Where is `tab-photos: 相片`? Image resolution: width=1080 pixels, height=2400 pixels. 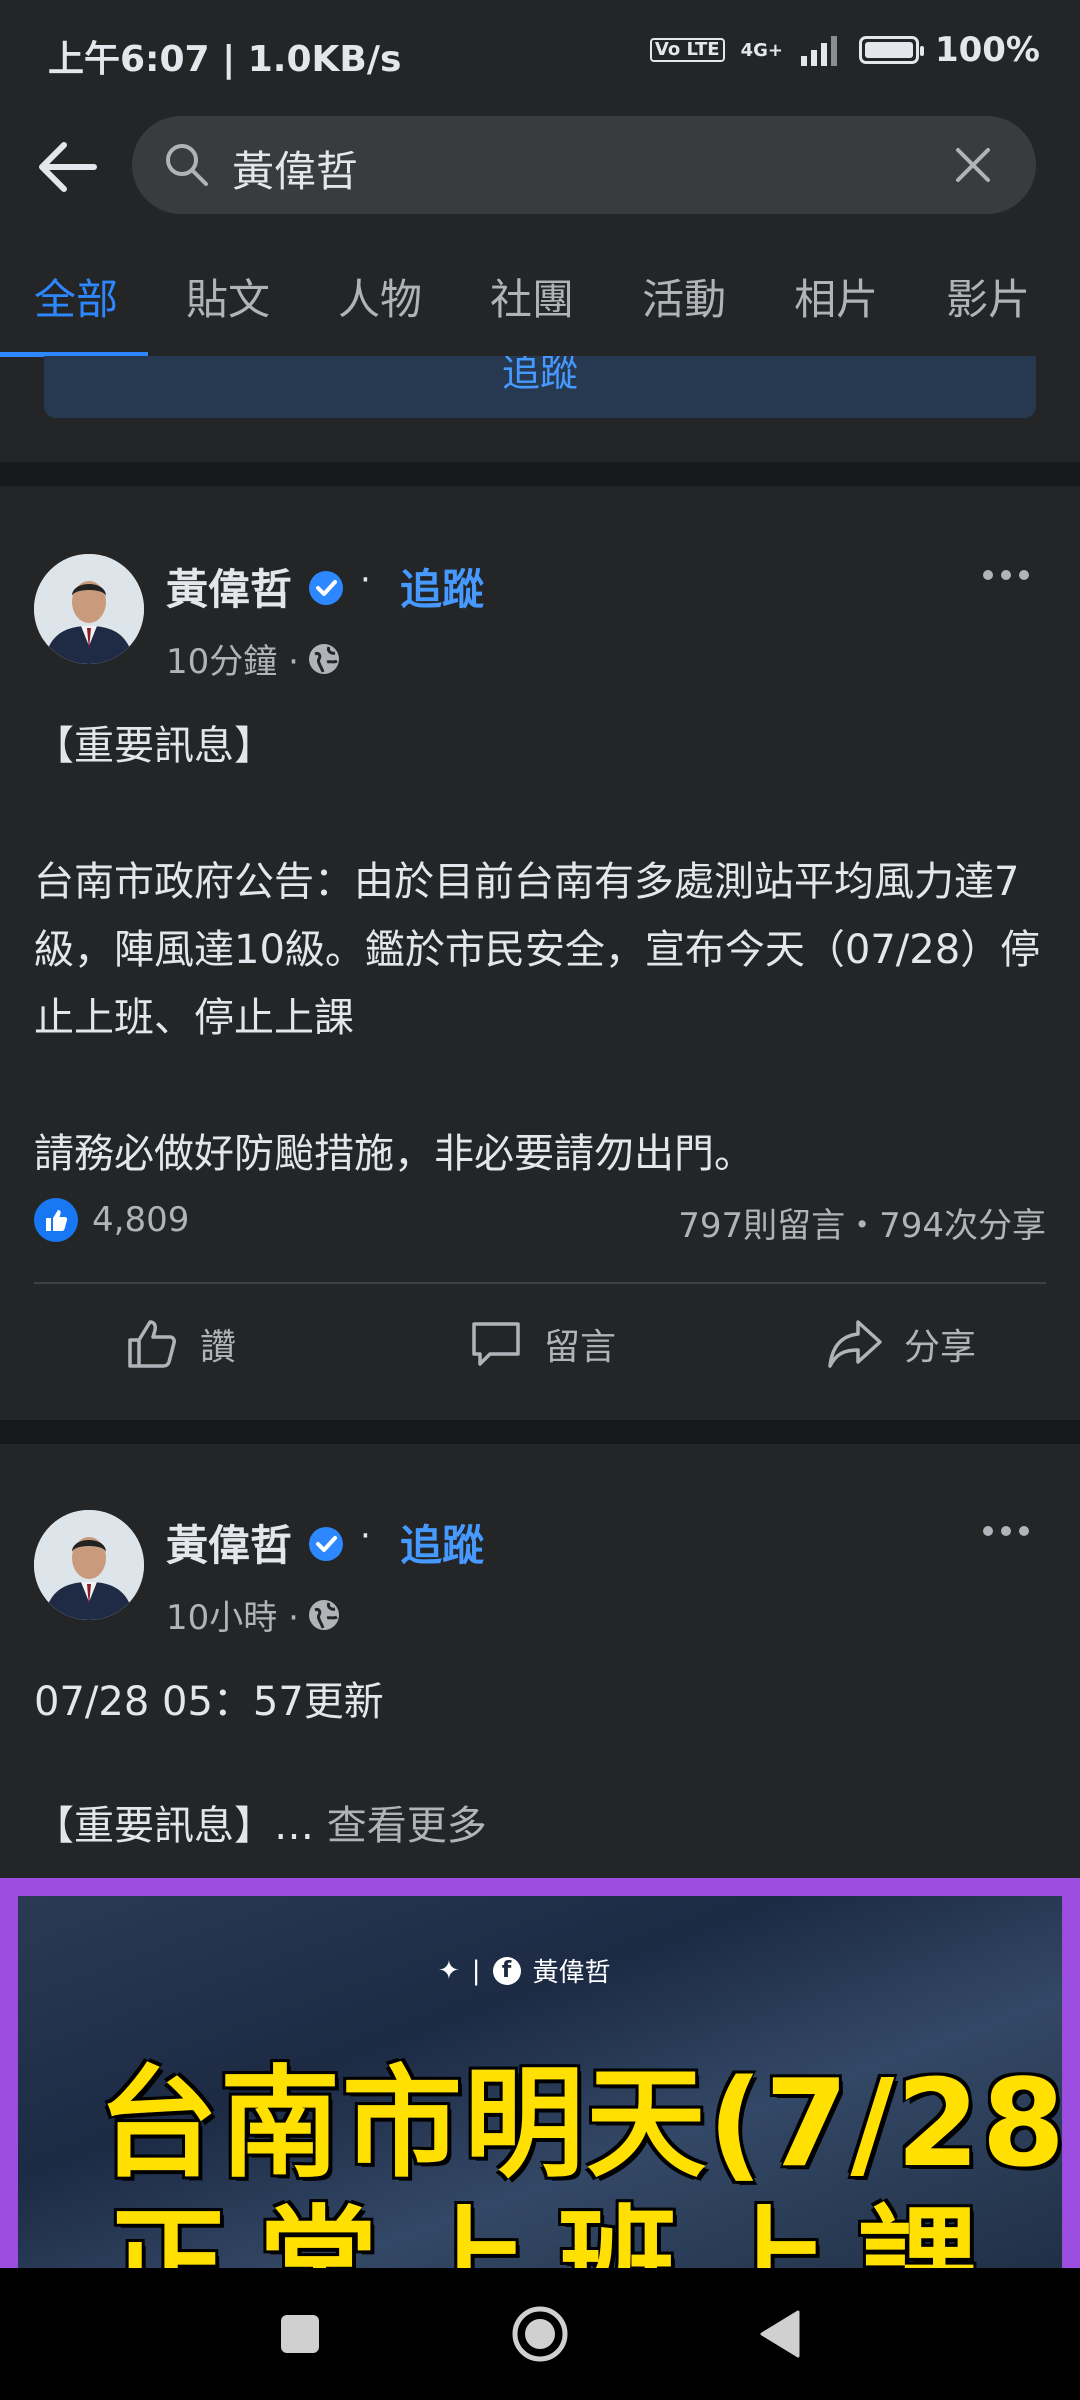
tab-photos: 相片 is located at coordinates (836, 305).